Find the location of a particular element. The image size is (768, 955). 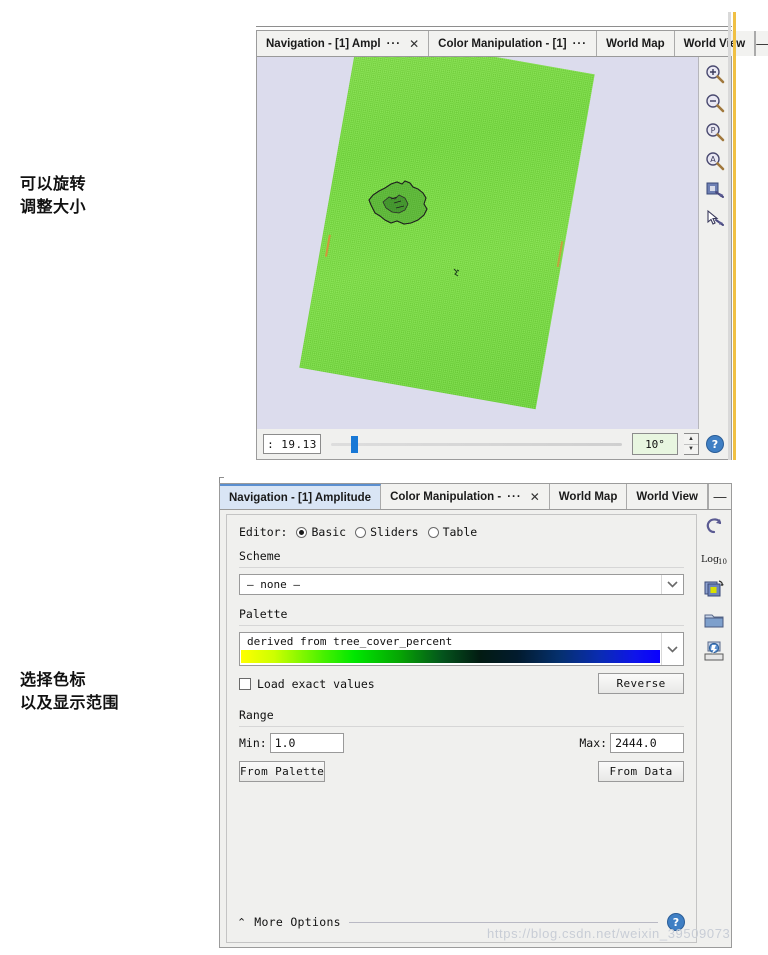

tab-color-manipulation: Color Manipulation - [1] ··· is located at coordinates (513, 43).